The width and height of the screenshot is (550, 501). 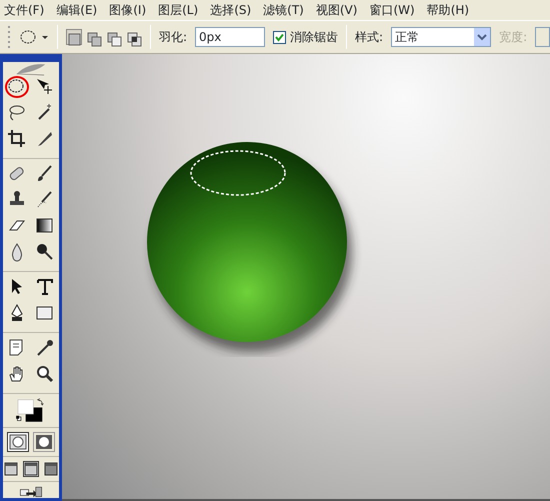 I want to click on antialias-label: 消除锯齿, so click(x=314, y=37).